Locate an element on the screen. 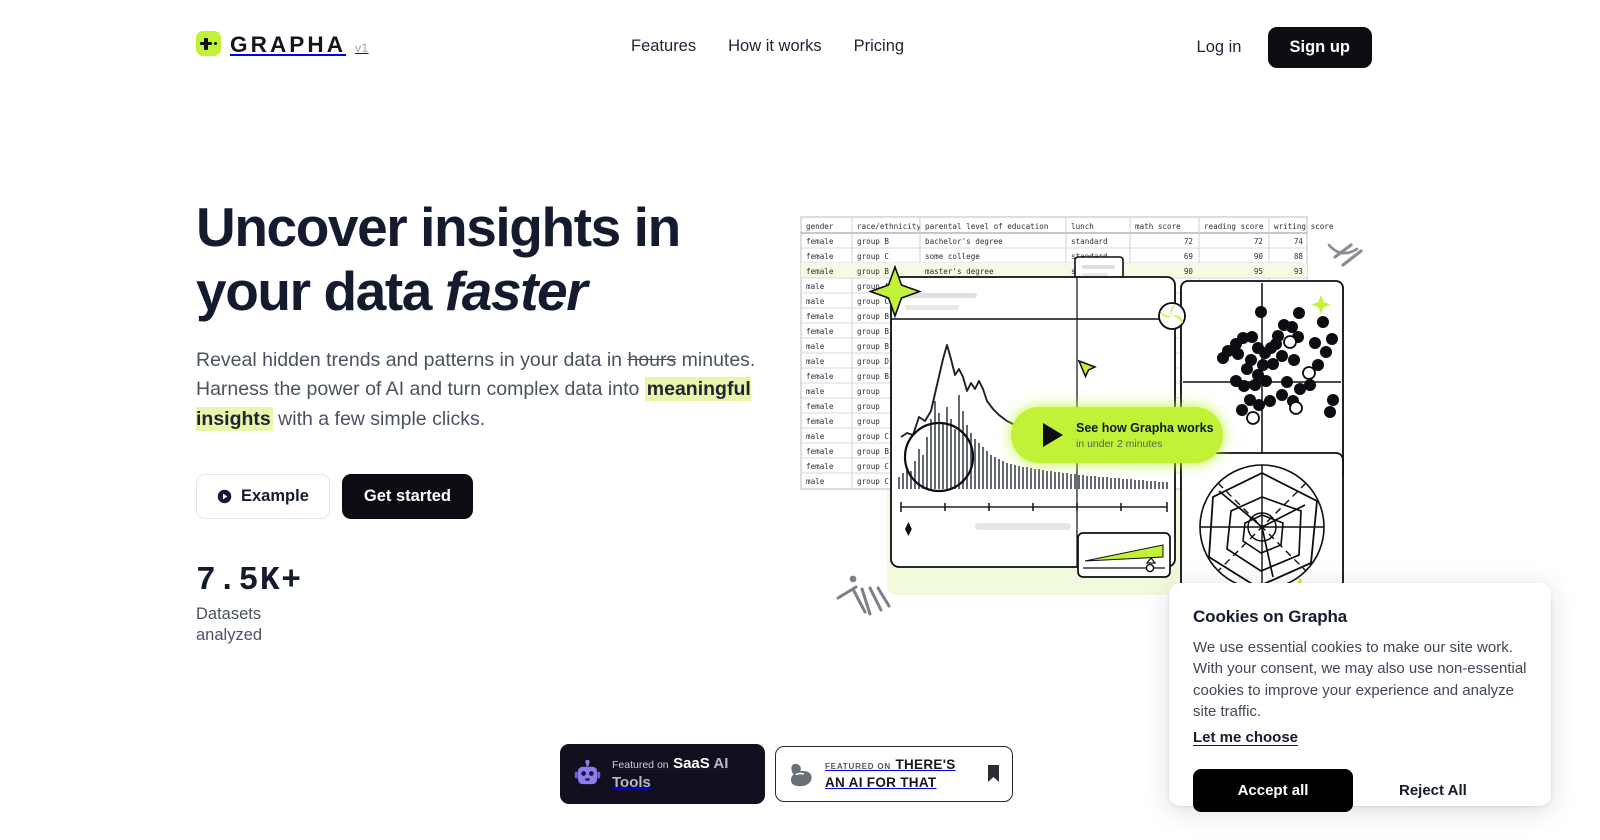 Image resolution: width=1600 pixels, height=840 pixels. auth-actions: Log in Sign up is located at coordinates (1284, 47).